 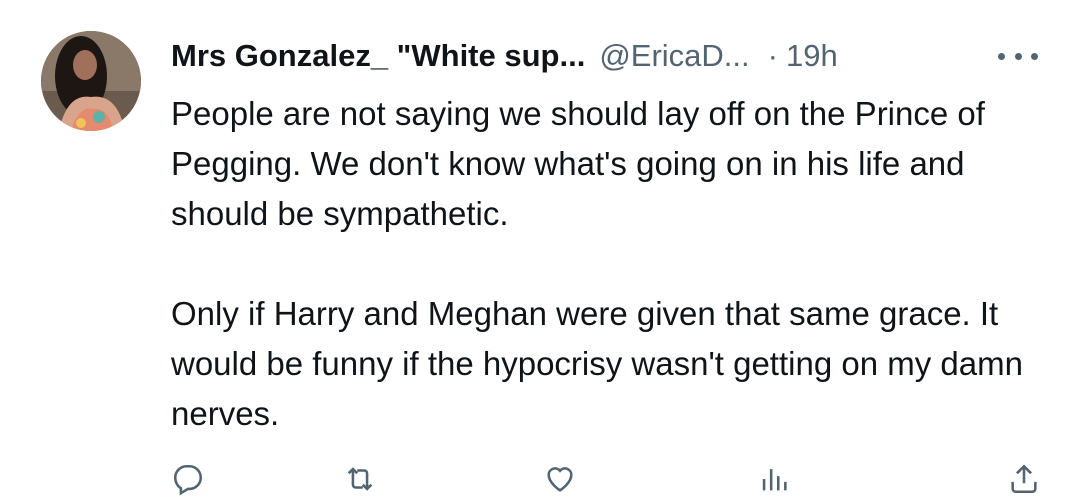 I want to click on like-button, so click(x=560, y=479).